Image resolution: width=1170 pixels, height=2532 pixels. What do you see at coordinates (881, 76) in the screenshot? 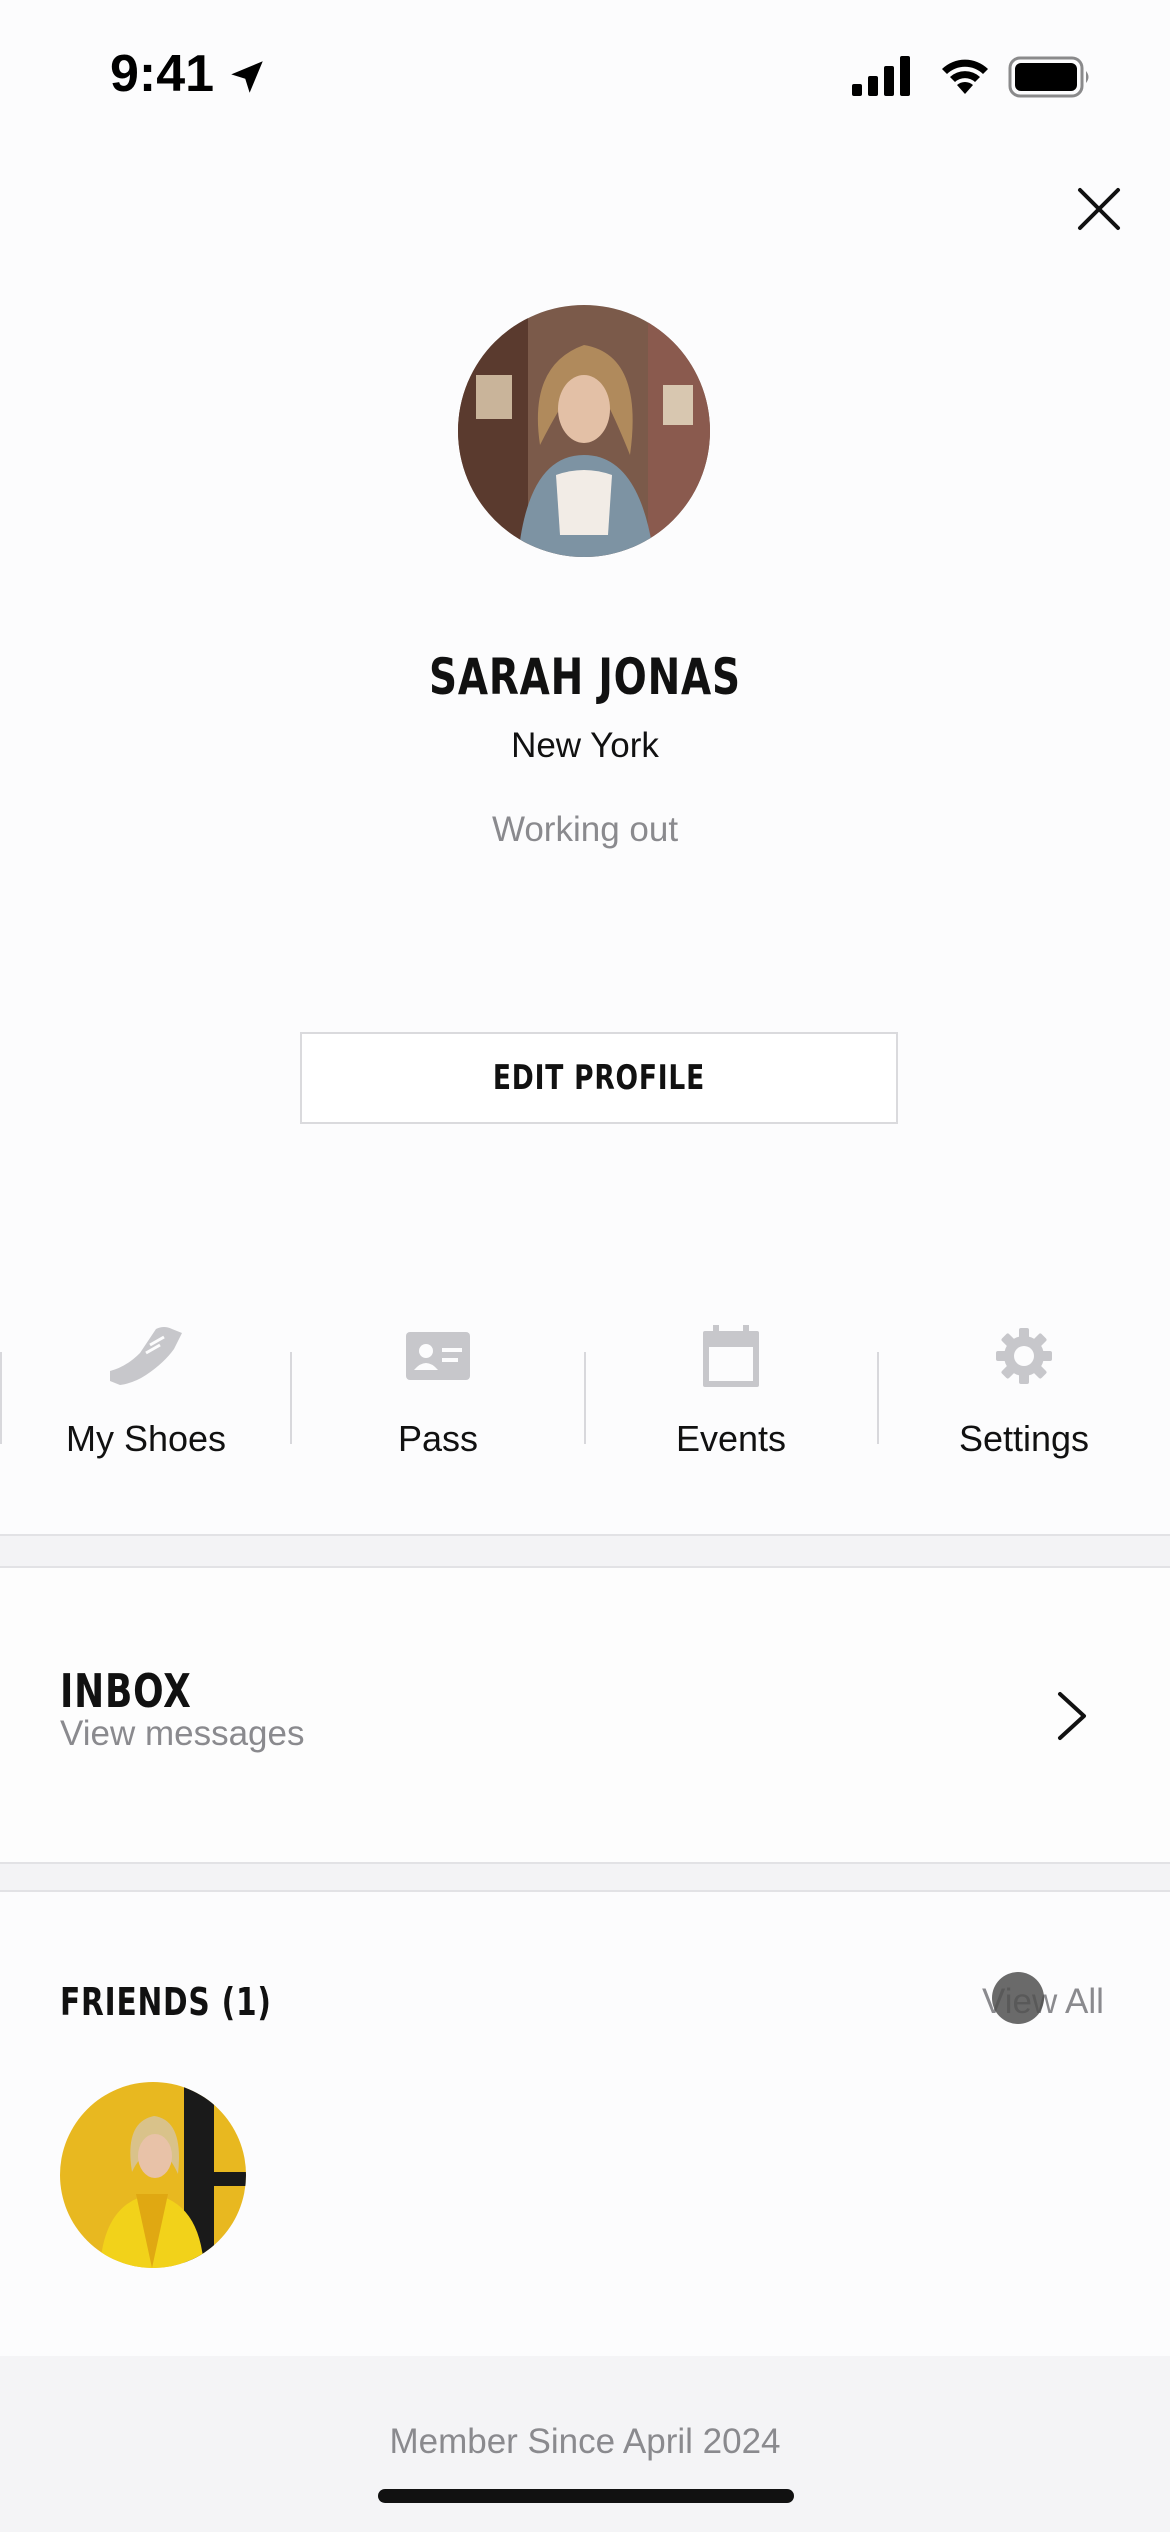
I see `cellular-signal-icon` at bounding box center [881, 76].